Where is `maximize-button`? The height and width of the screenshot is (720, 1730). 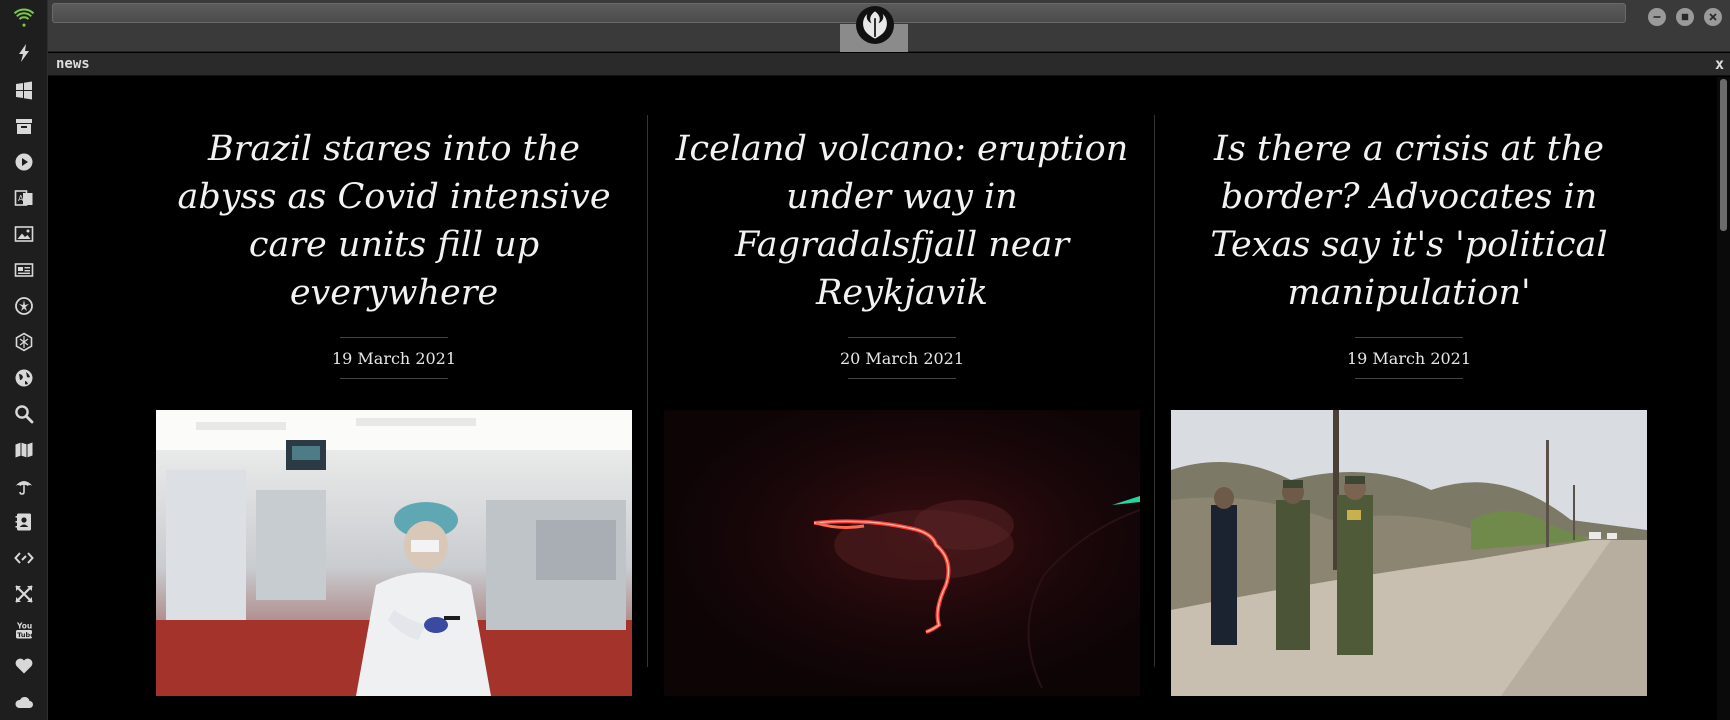
maximize-button is located at coordinates (1685, 17).